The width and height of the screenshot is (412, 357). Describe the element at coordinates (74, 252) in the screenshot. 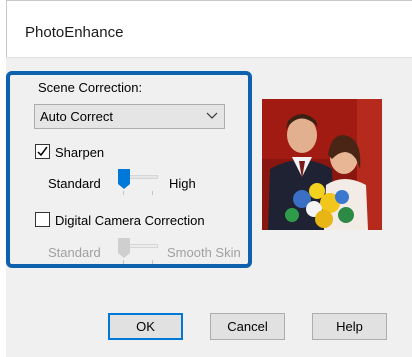

I see `digital-camera-low-label: Standard` at that location.